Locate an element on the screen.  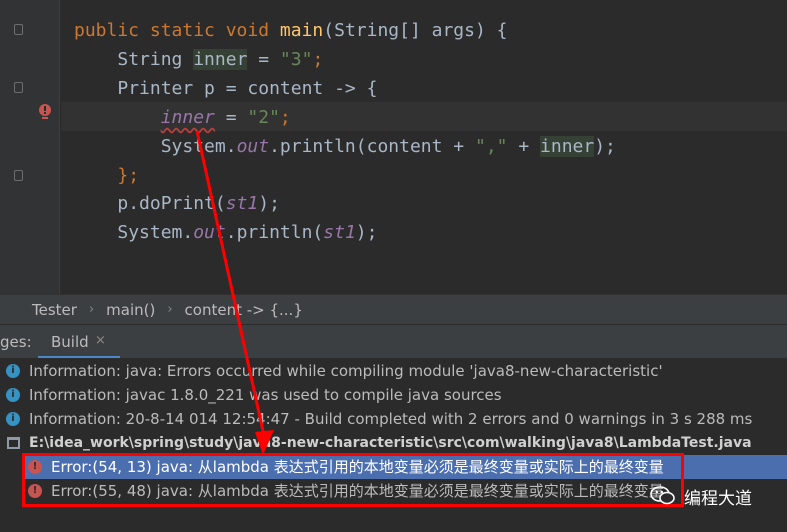
watermark: 编程大道 is located at coordinates (701, 496).